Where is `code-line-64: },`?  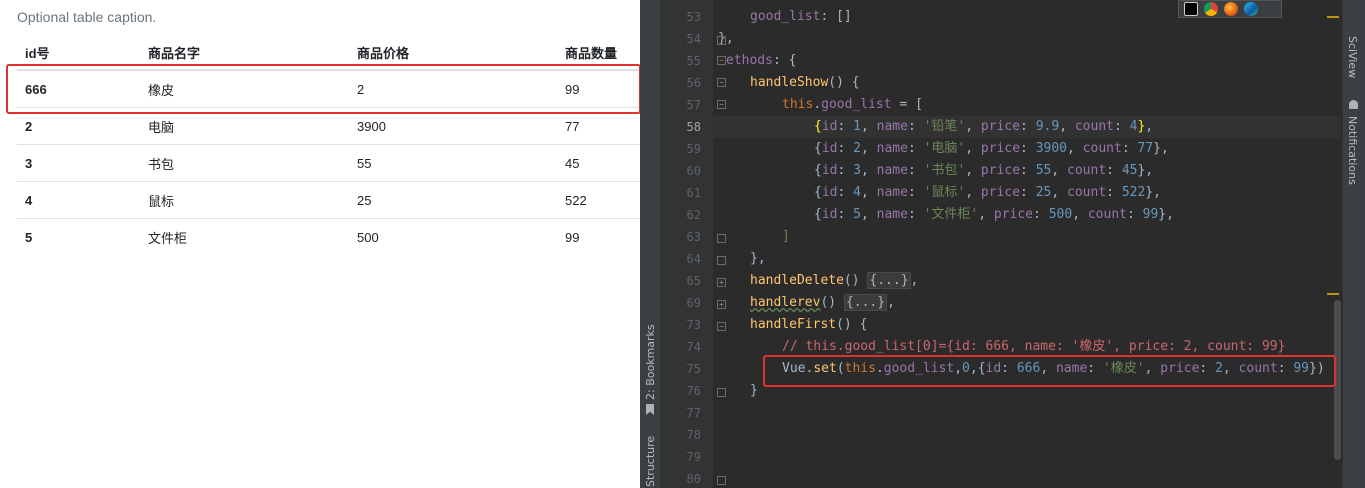
code-line-64: }, is located at coordinates (758, 258).